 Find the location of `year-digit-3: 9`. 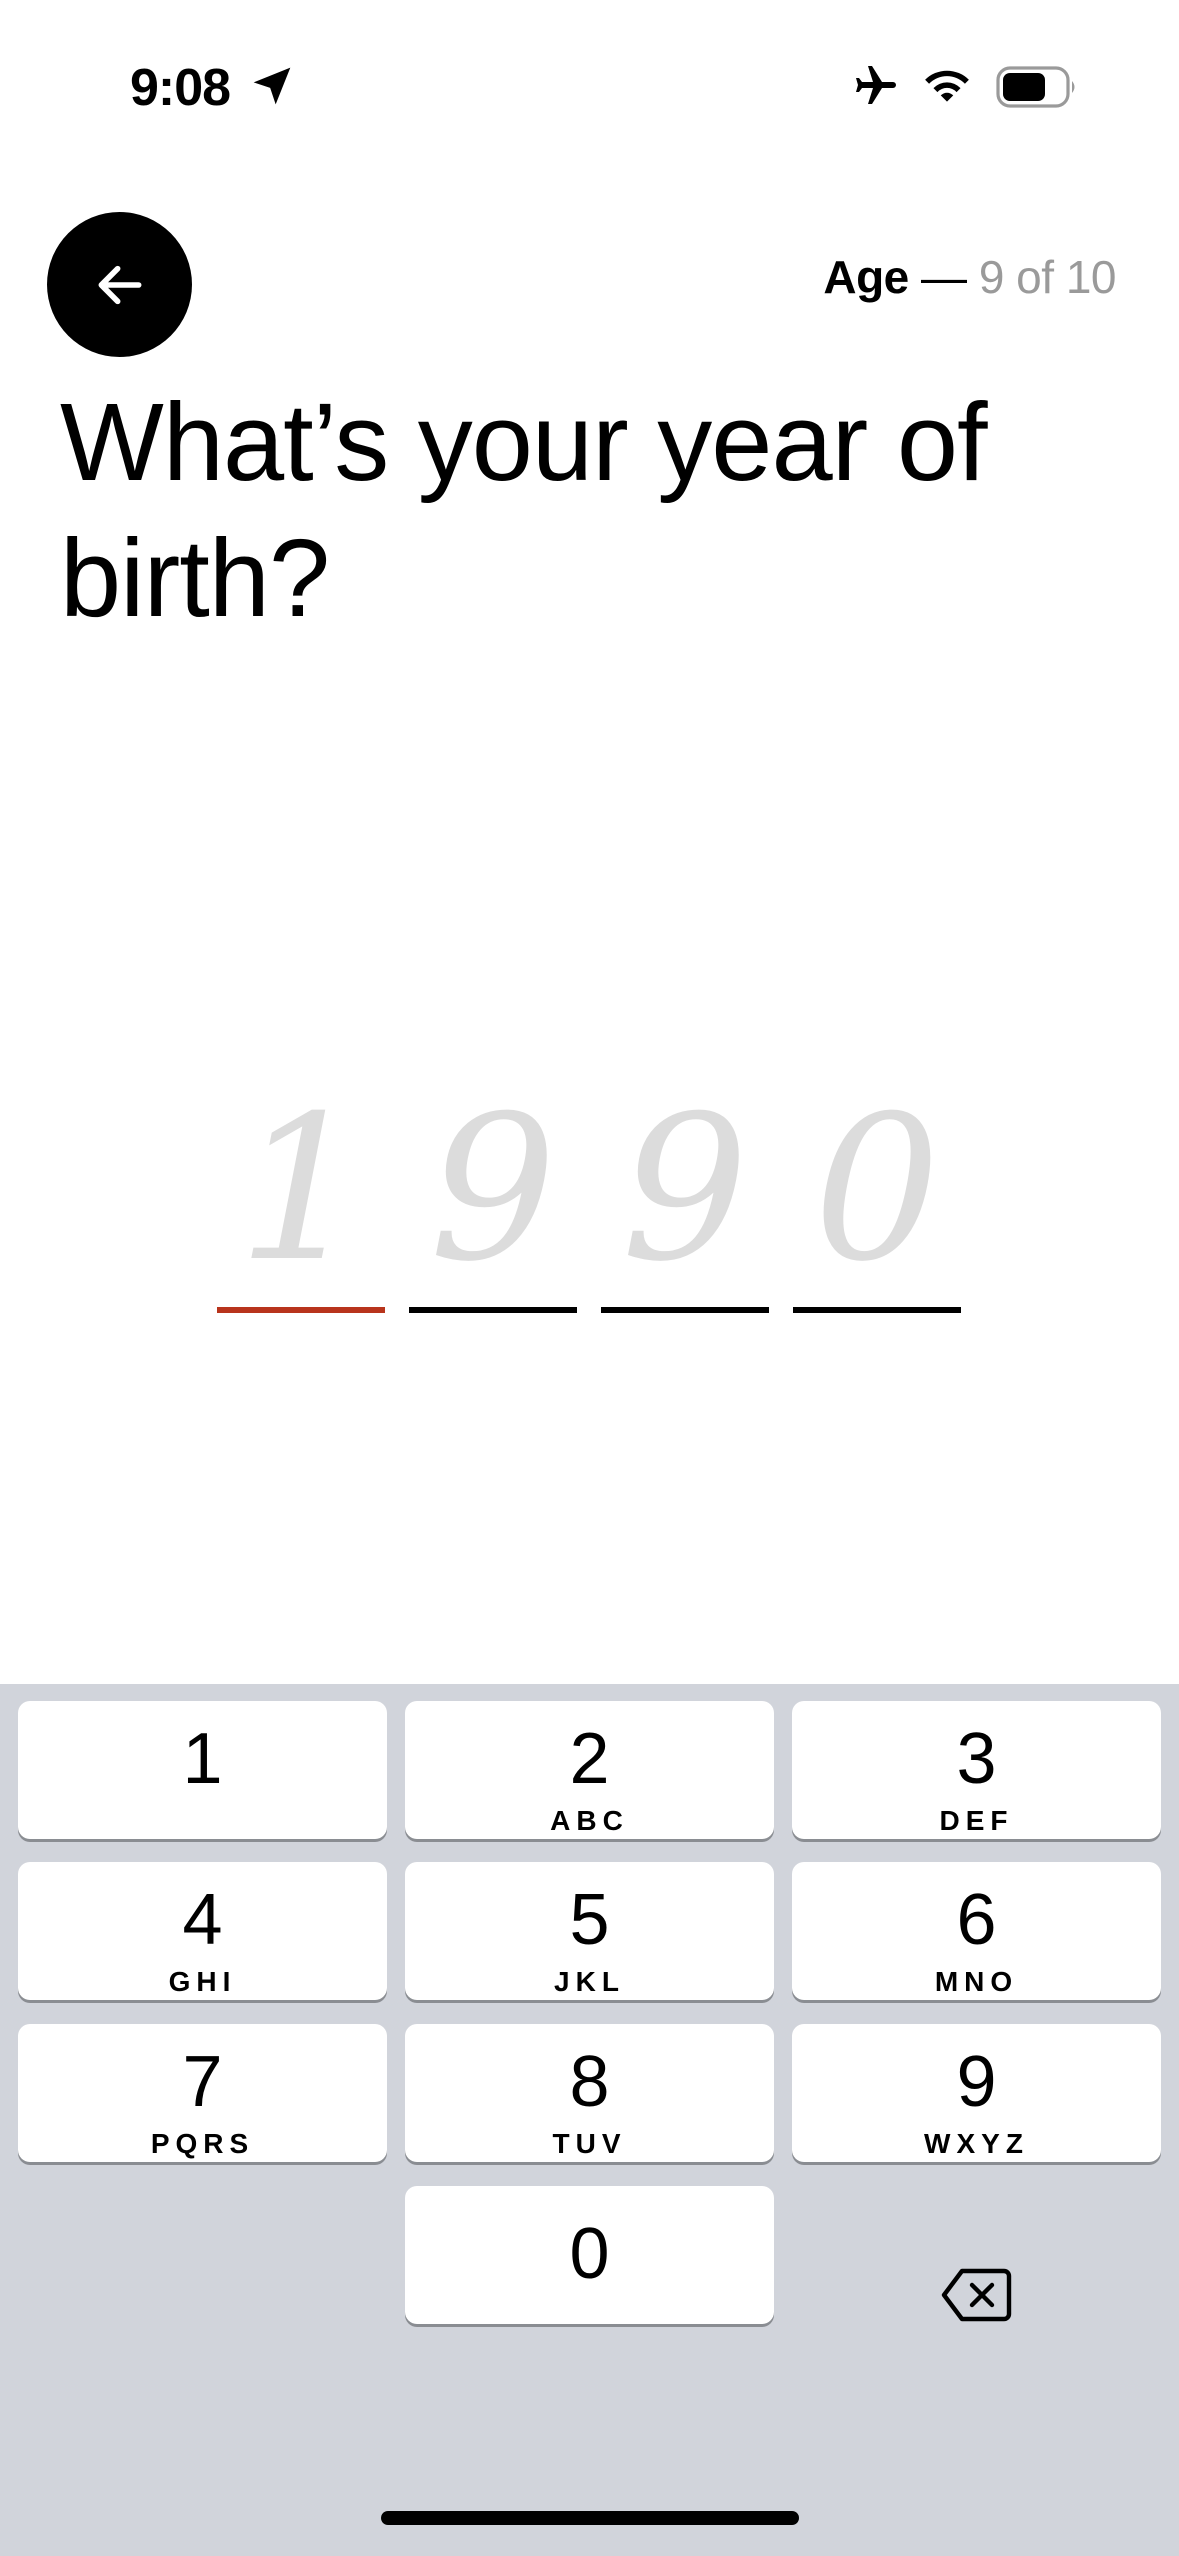

year-digit-3: 9 is located at coordinates (685, 1202).